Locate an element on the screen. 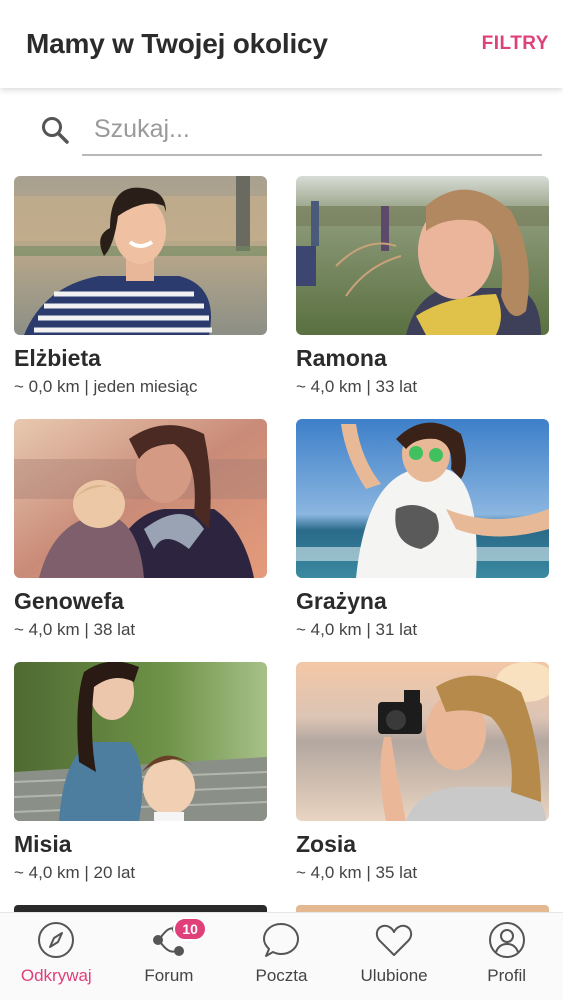 The height and width of the screenshot is (1000, 563). profile-card: Genowefa ~ 4,0 km | 38 lat is located at coordinates (140, 529).